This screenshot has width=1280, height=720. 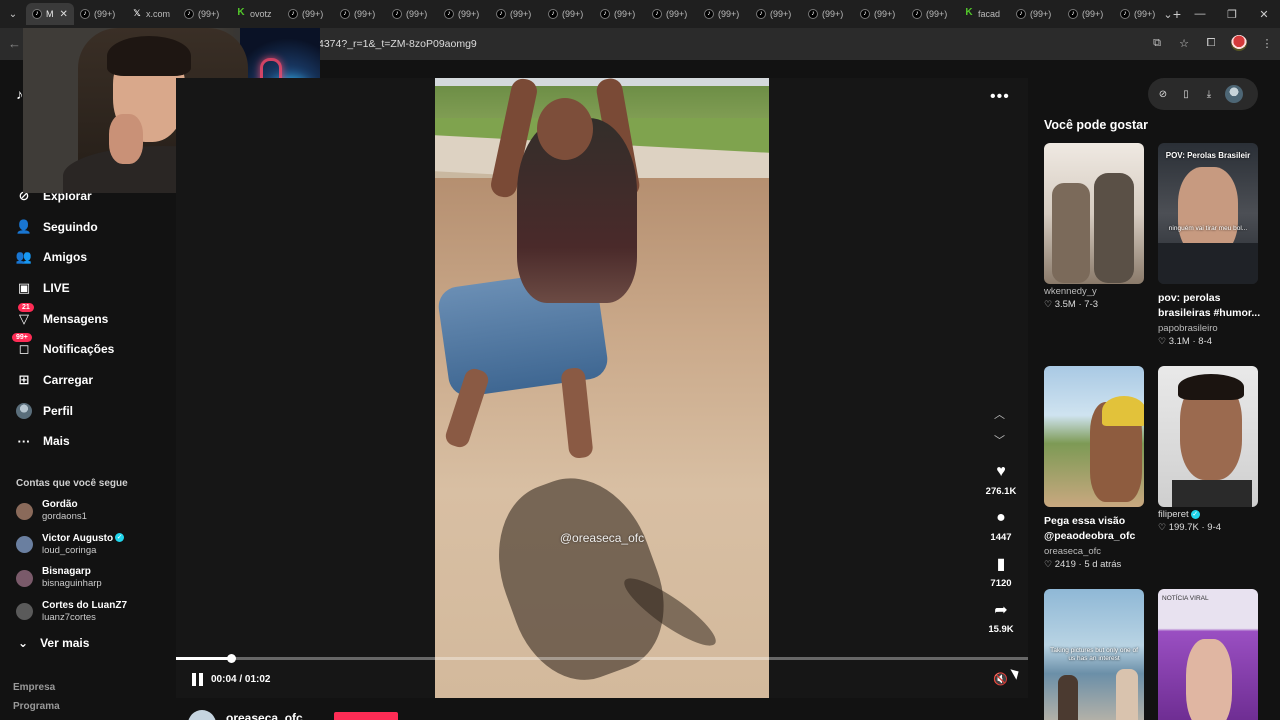 I want to click on restore-icon: ❐, so click(x=1232, y=14).